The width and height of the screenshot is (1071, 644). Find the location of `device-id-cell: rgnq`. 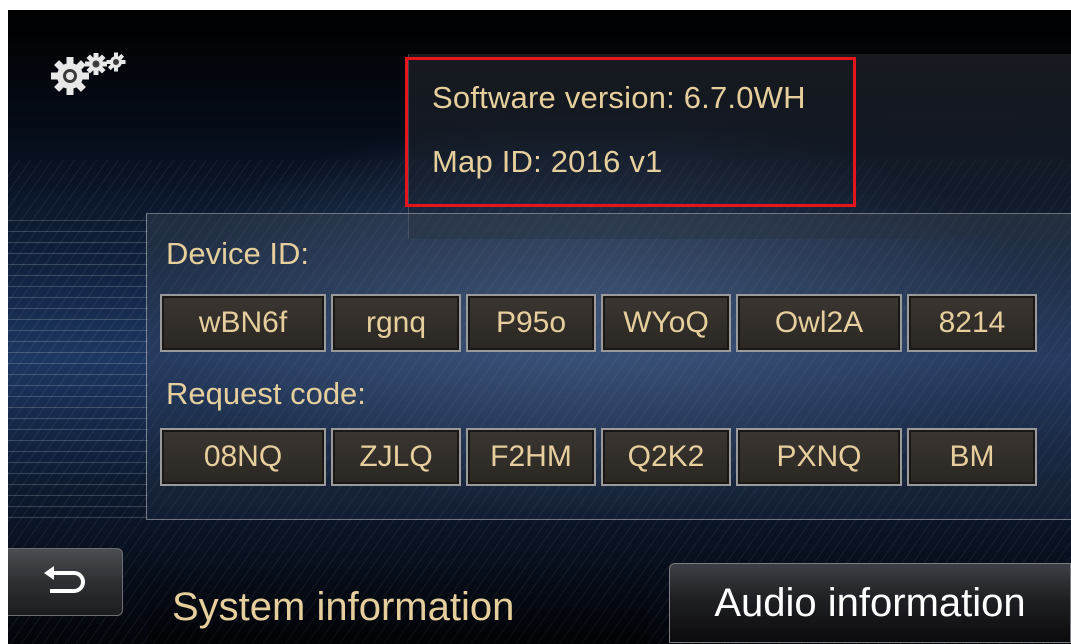

device-id-cell: rgnq is located at coordinates (396, 323).